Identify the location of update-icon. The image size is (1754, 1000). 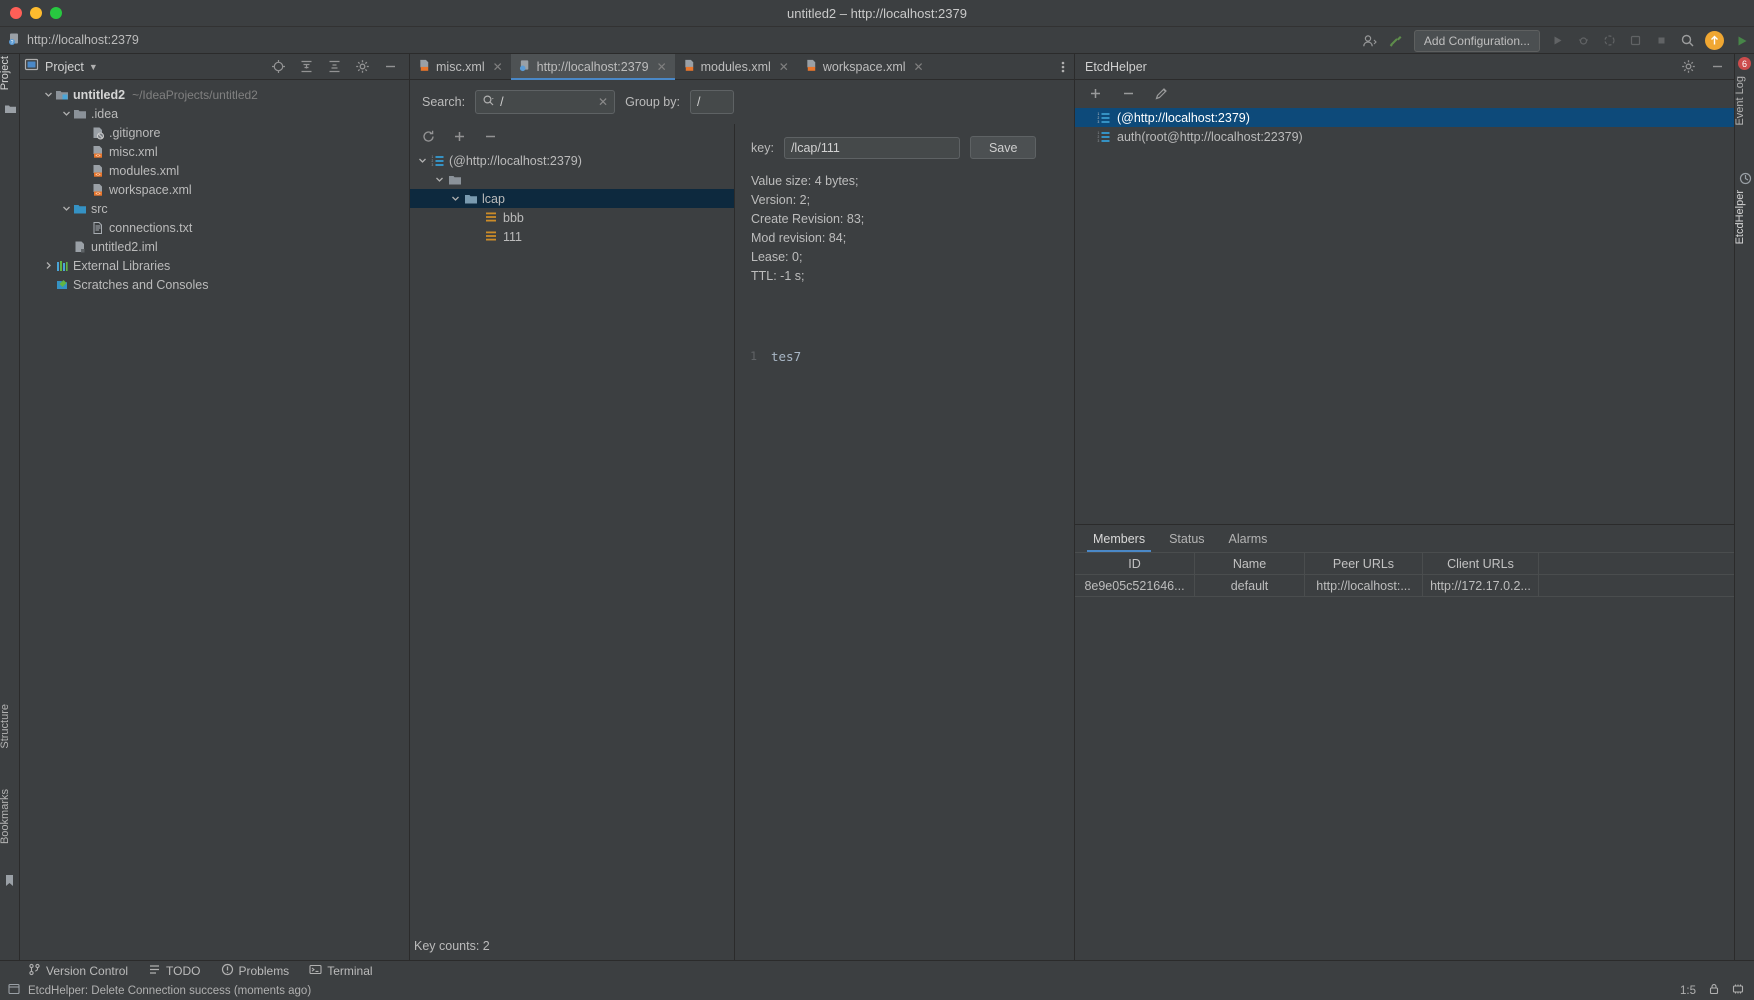
(1714, 40).